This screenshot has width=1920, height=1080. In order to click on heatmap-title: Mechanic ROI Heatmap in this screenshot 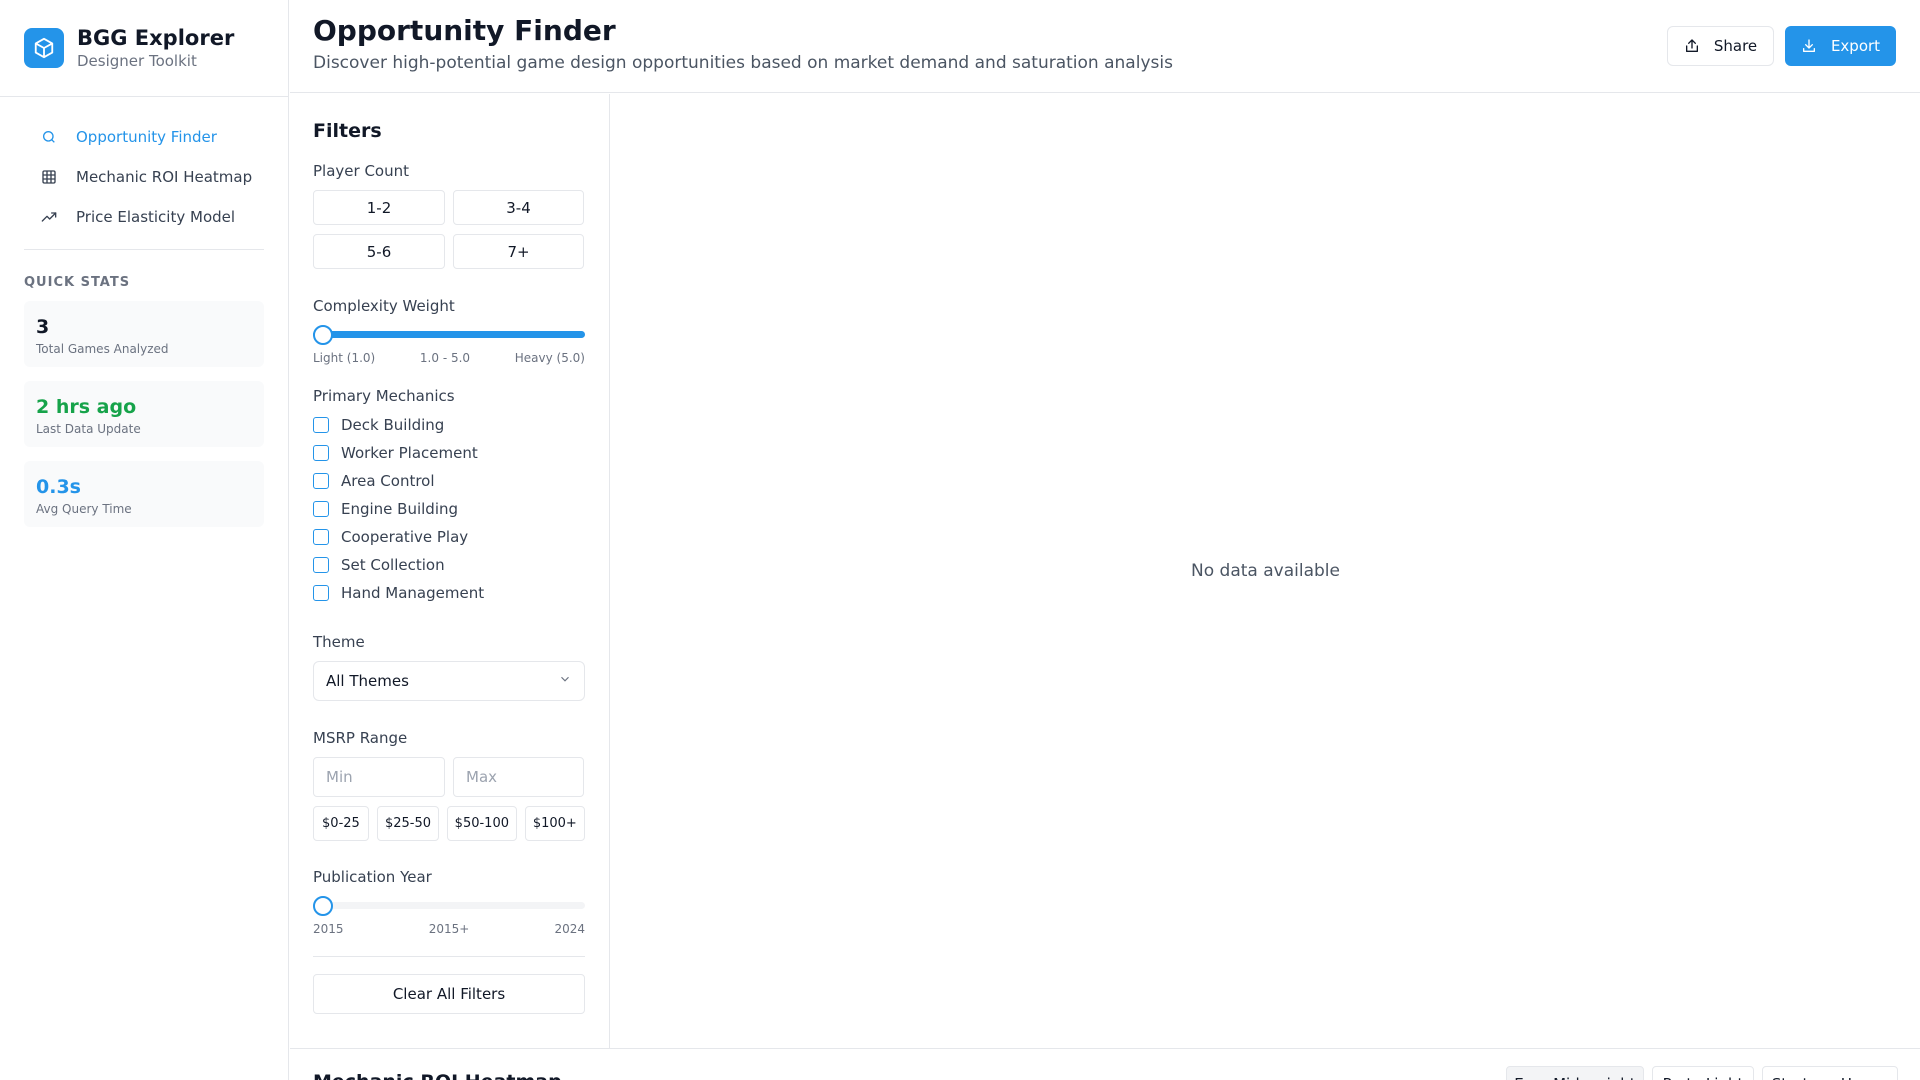, I will do `click(437, 1075)`.